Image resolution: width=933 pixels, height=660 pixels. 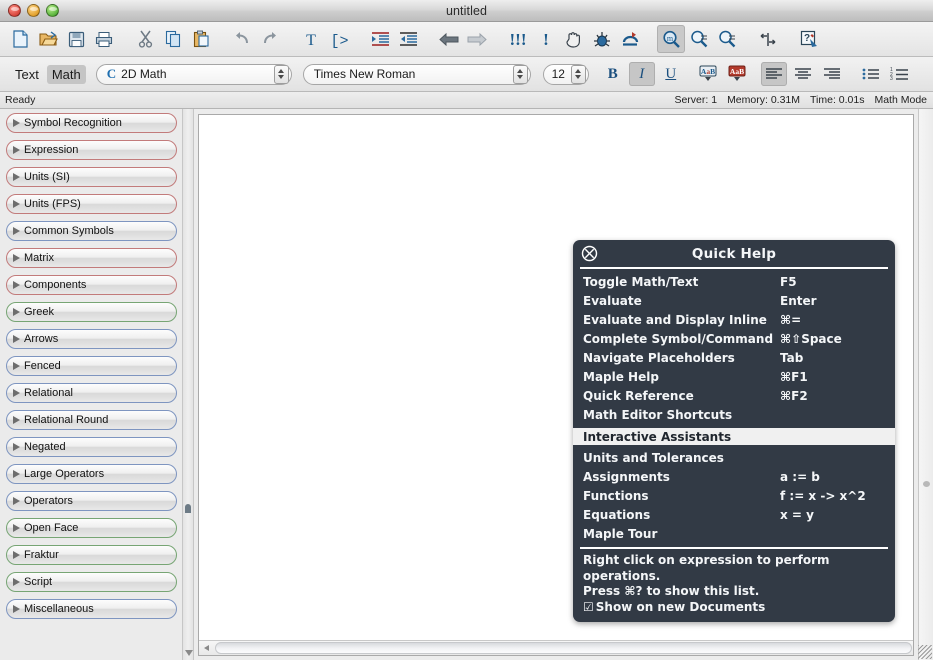 I want to click on save-icon, so click(x=76, y=39).